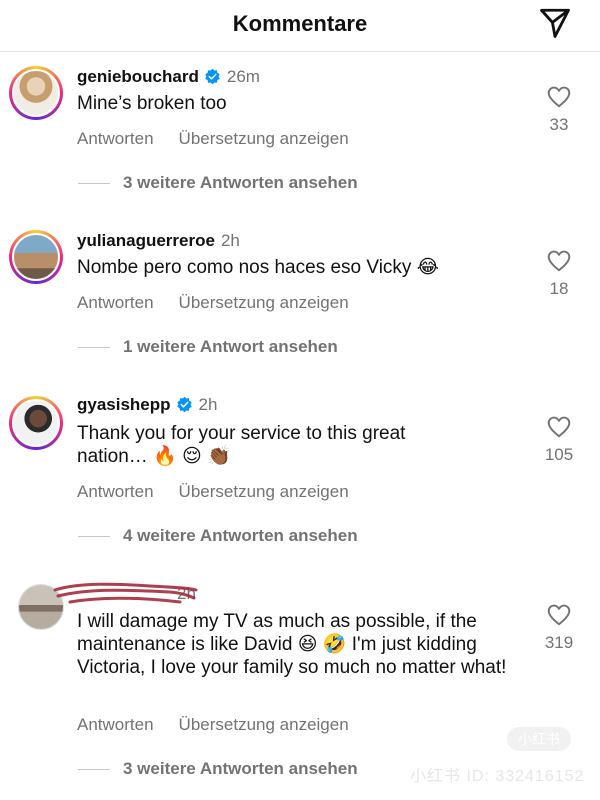  I want to click on like-count: 319, so click(559, 642).